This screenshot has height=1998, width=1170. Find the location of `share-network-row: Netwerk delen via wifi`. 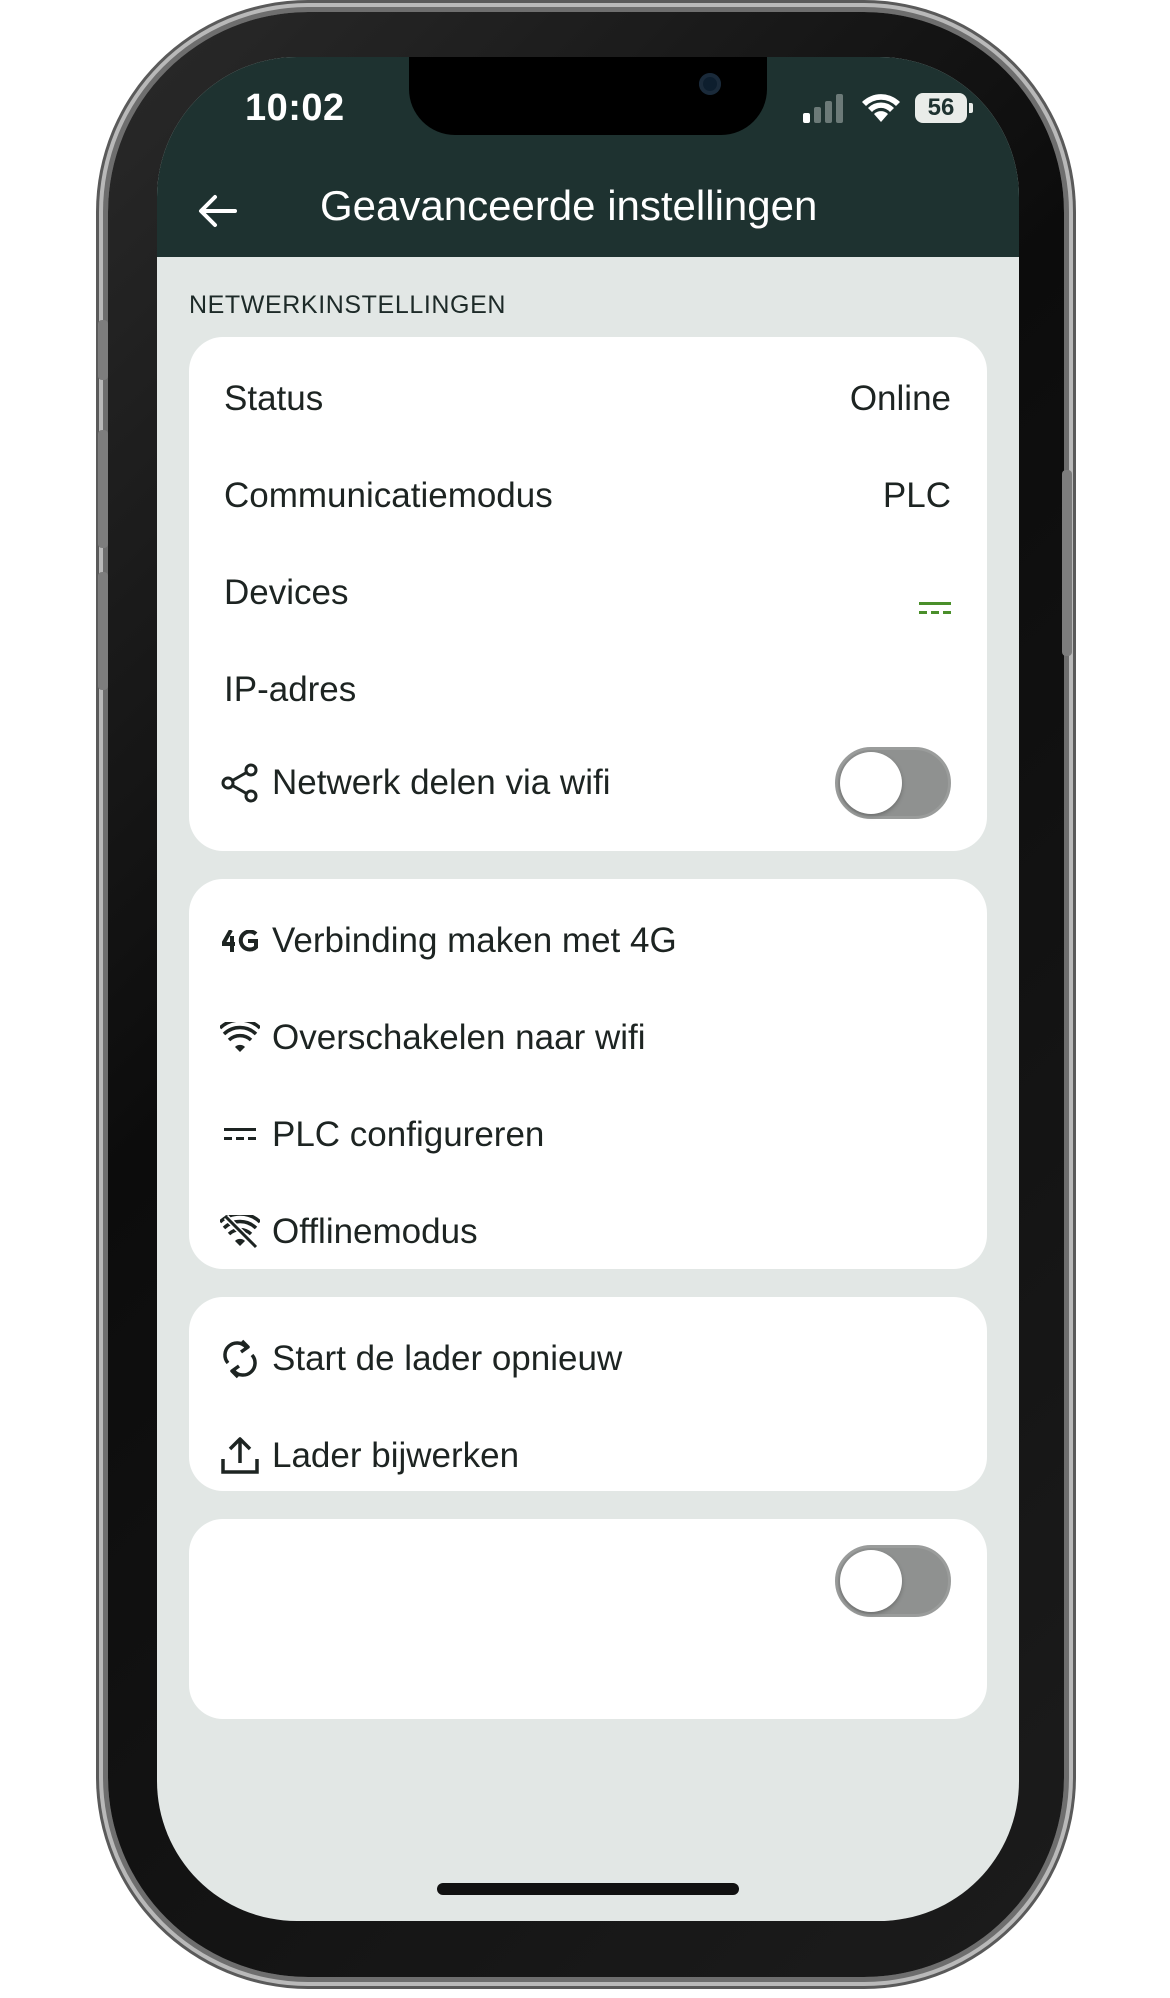

share-network-row: Netwerk delen via wifi is located at coordinates (588, 783).